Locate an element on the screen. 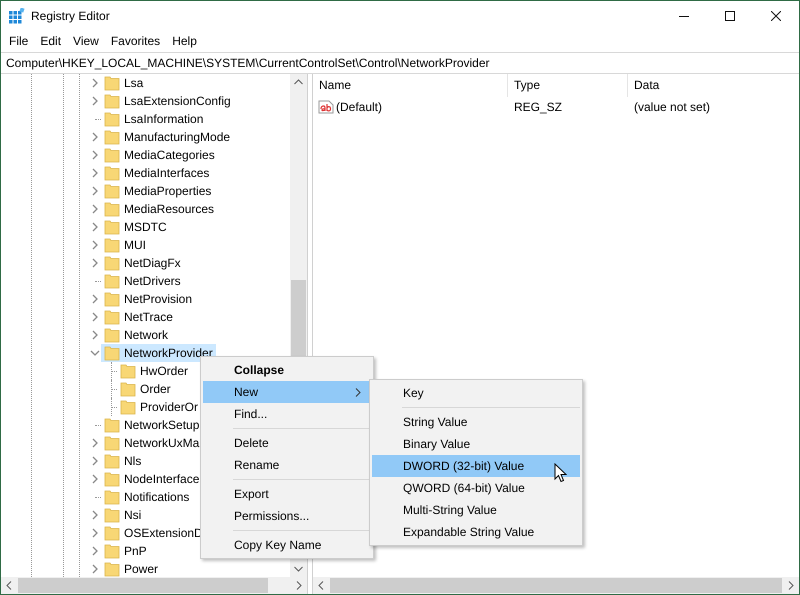  tree-item: ManufacturingMode is located at coordinates (167, 137).